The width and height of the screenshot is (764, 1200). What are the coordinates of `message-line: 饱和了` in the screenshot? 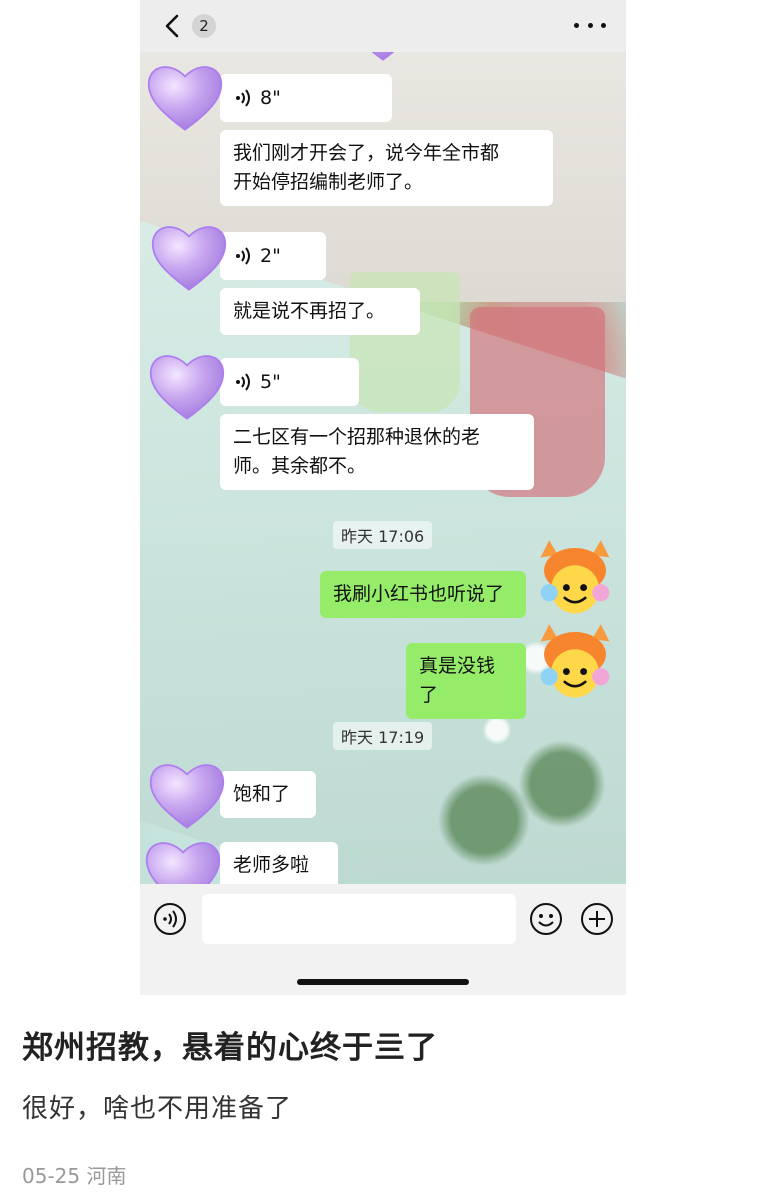 It's located at (262, 794).